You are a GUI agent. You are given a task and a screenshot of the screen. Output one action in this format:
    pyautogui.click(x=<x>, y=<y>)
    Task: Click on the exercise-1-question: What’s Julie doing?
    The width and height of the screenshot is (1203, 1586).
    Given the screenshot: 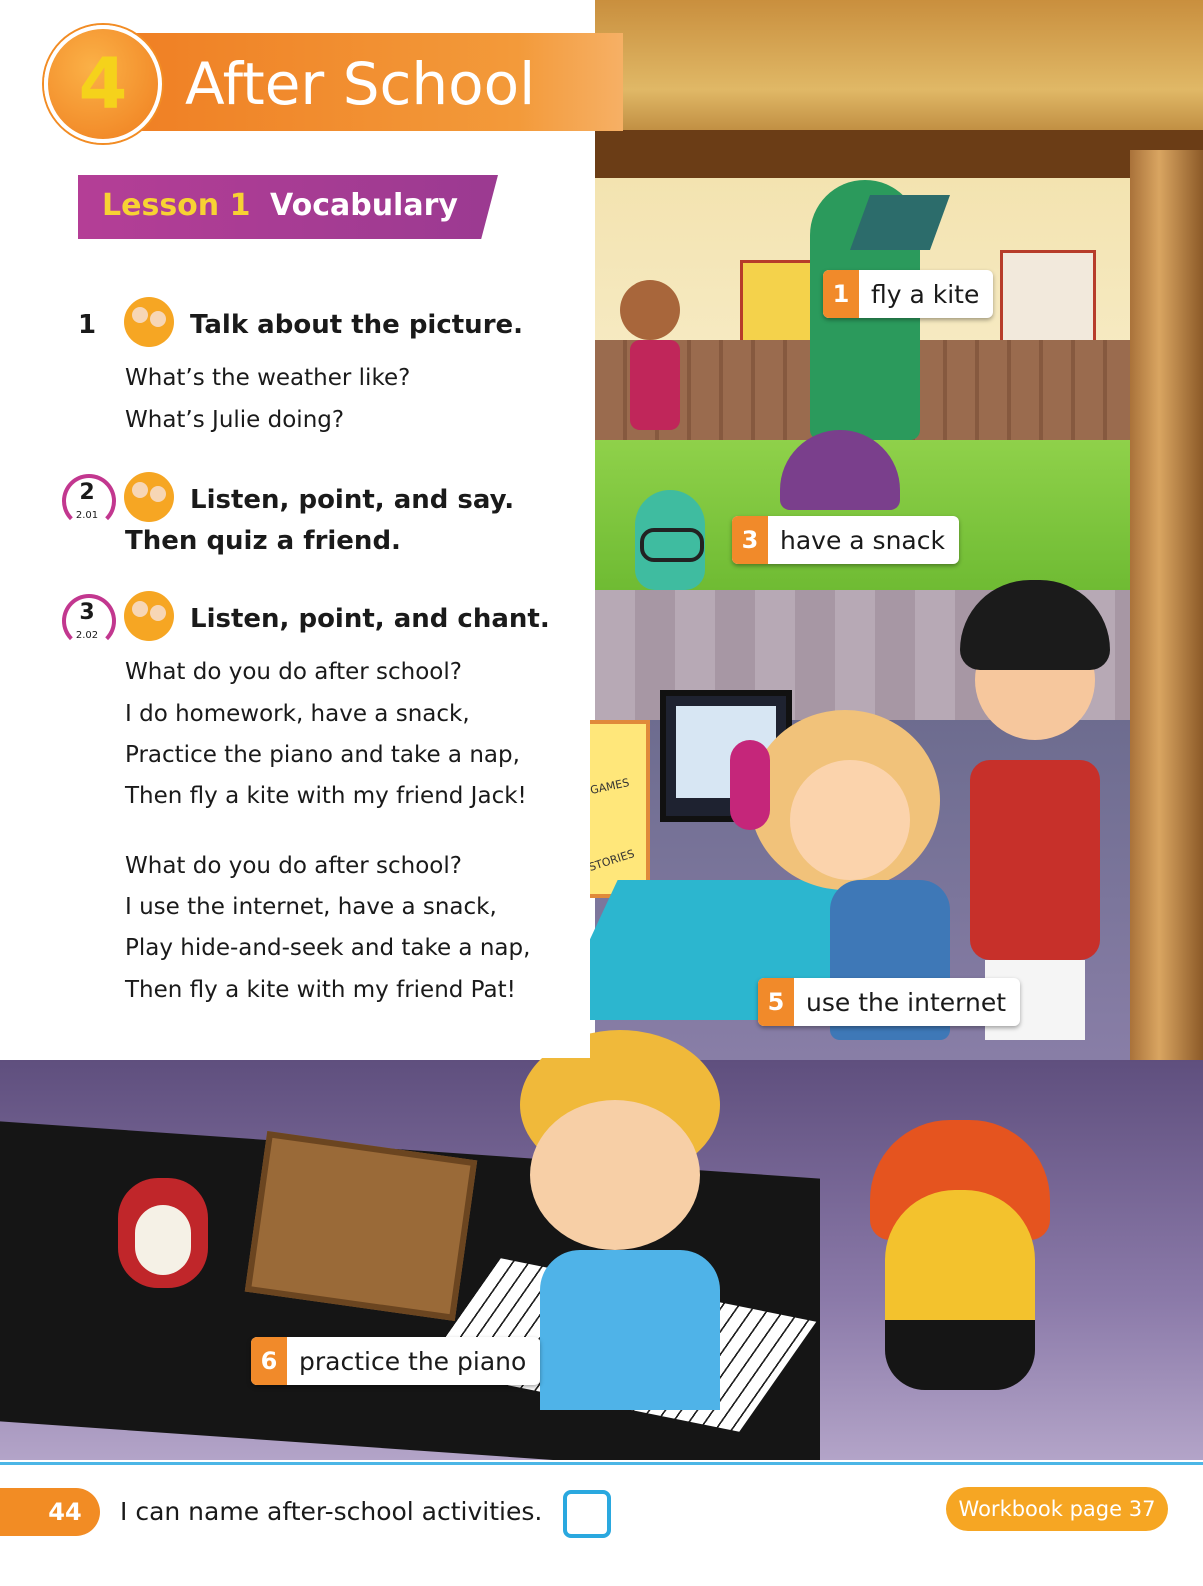 What is the action you would take?
    pyautogui.click(x=235, y=420)
    